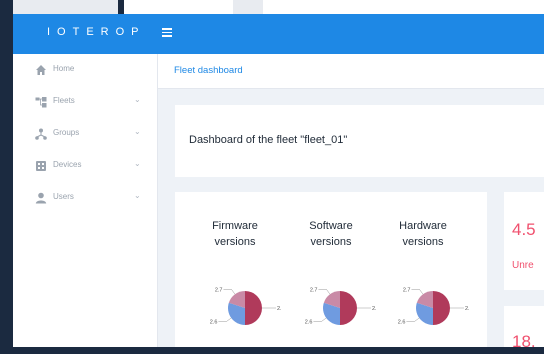  Describe the element at coordinates (272, 350) in the screenshot. I see `outer-frame-bottom` at that location.